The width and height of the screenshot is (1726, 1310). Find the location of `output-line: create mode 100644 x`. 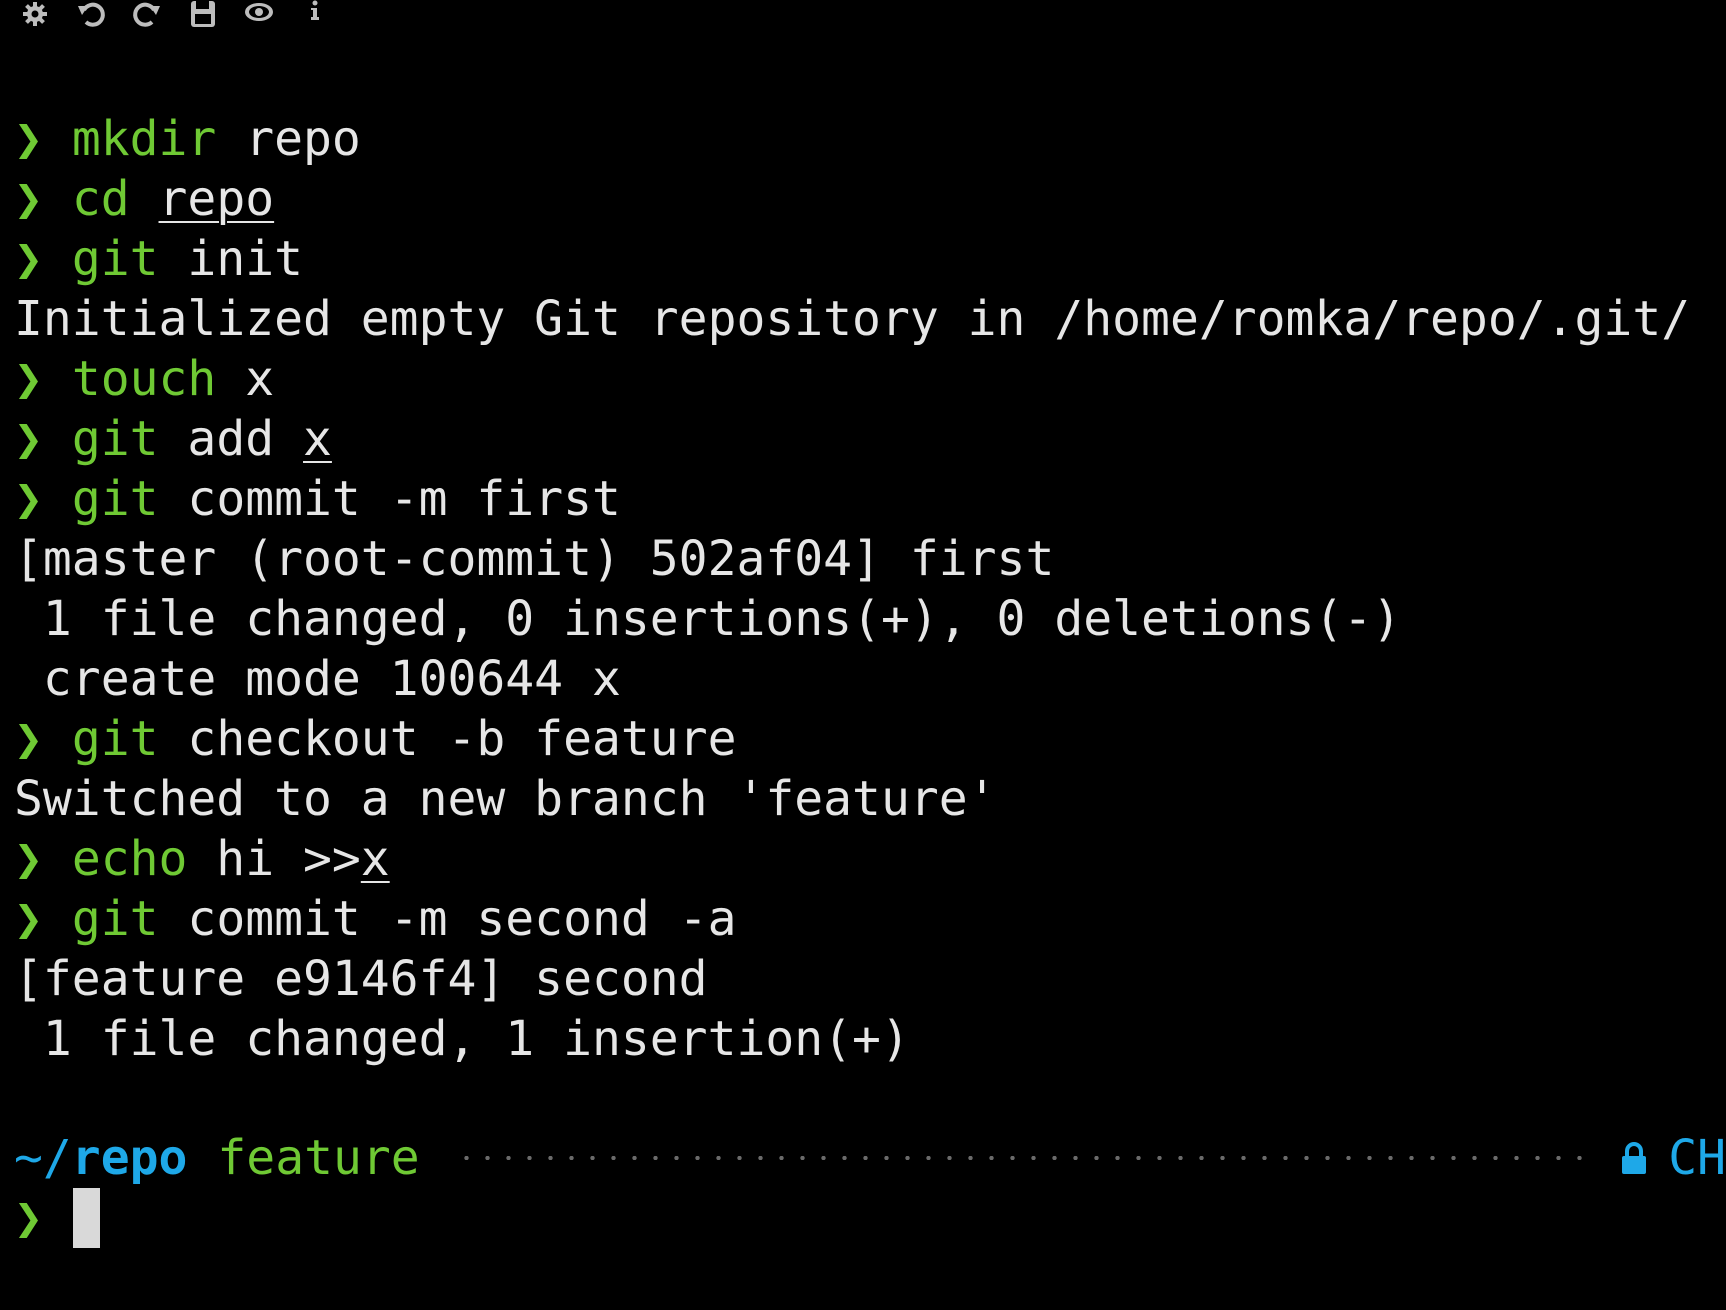

output-line: create mode 100644 x is located at coordinates (852, 679).